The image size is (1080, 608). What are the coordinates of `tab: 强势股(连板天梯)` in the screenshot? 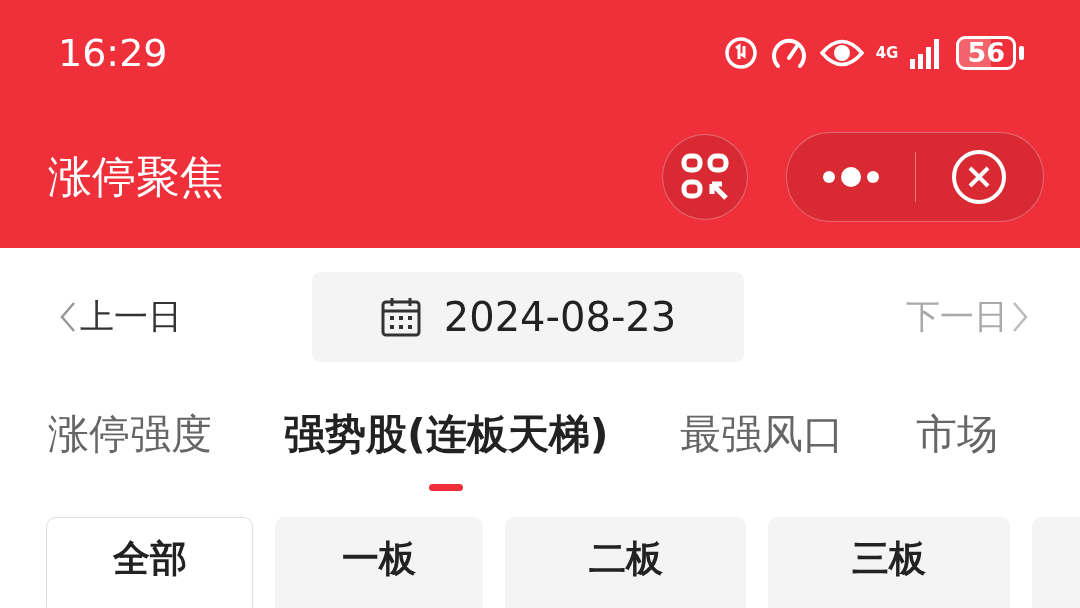 It's located at (446, 440).